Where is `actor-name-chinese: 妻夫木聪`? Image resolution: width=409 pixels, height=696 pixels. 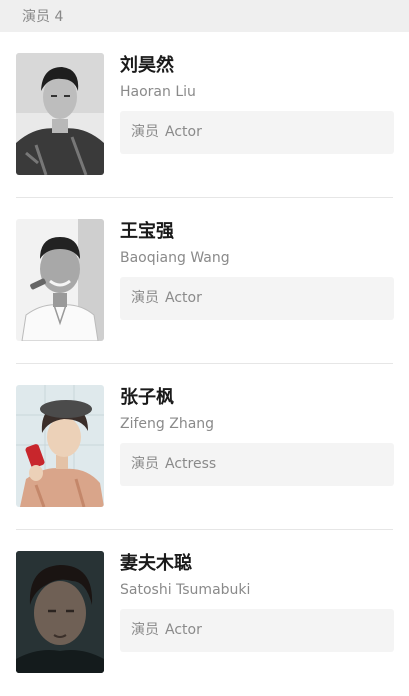 actor-name-chinese: 妻夫木聪 is located at coordinates (156, 563).